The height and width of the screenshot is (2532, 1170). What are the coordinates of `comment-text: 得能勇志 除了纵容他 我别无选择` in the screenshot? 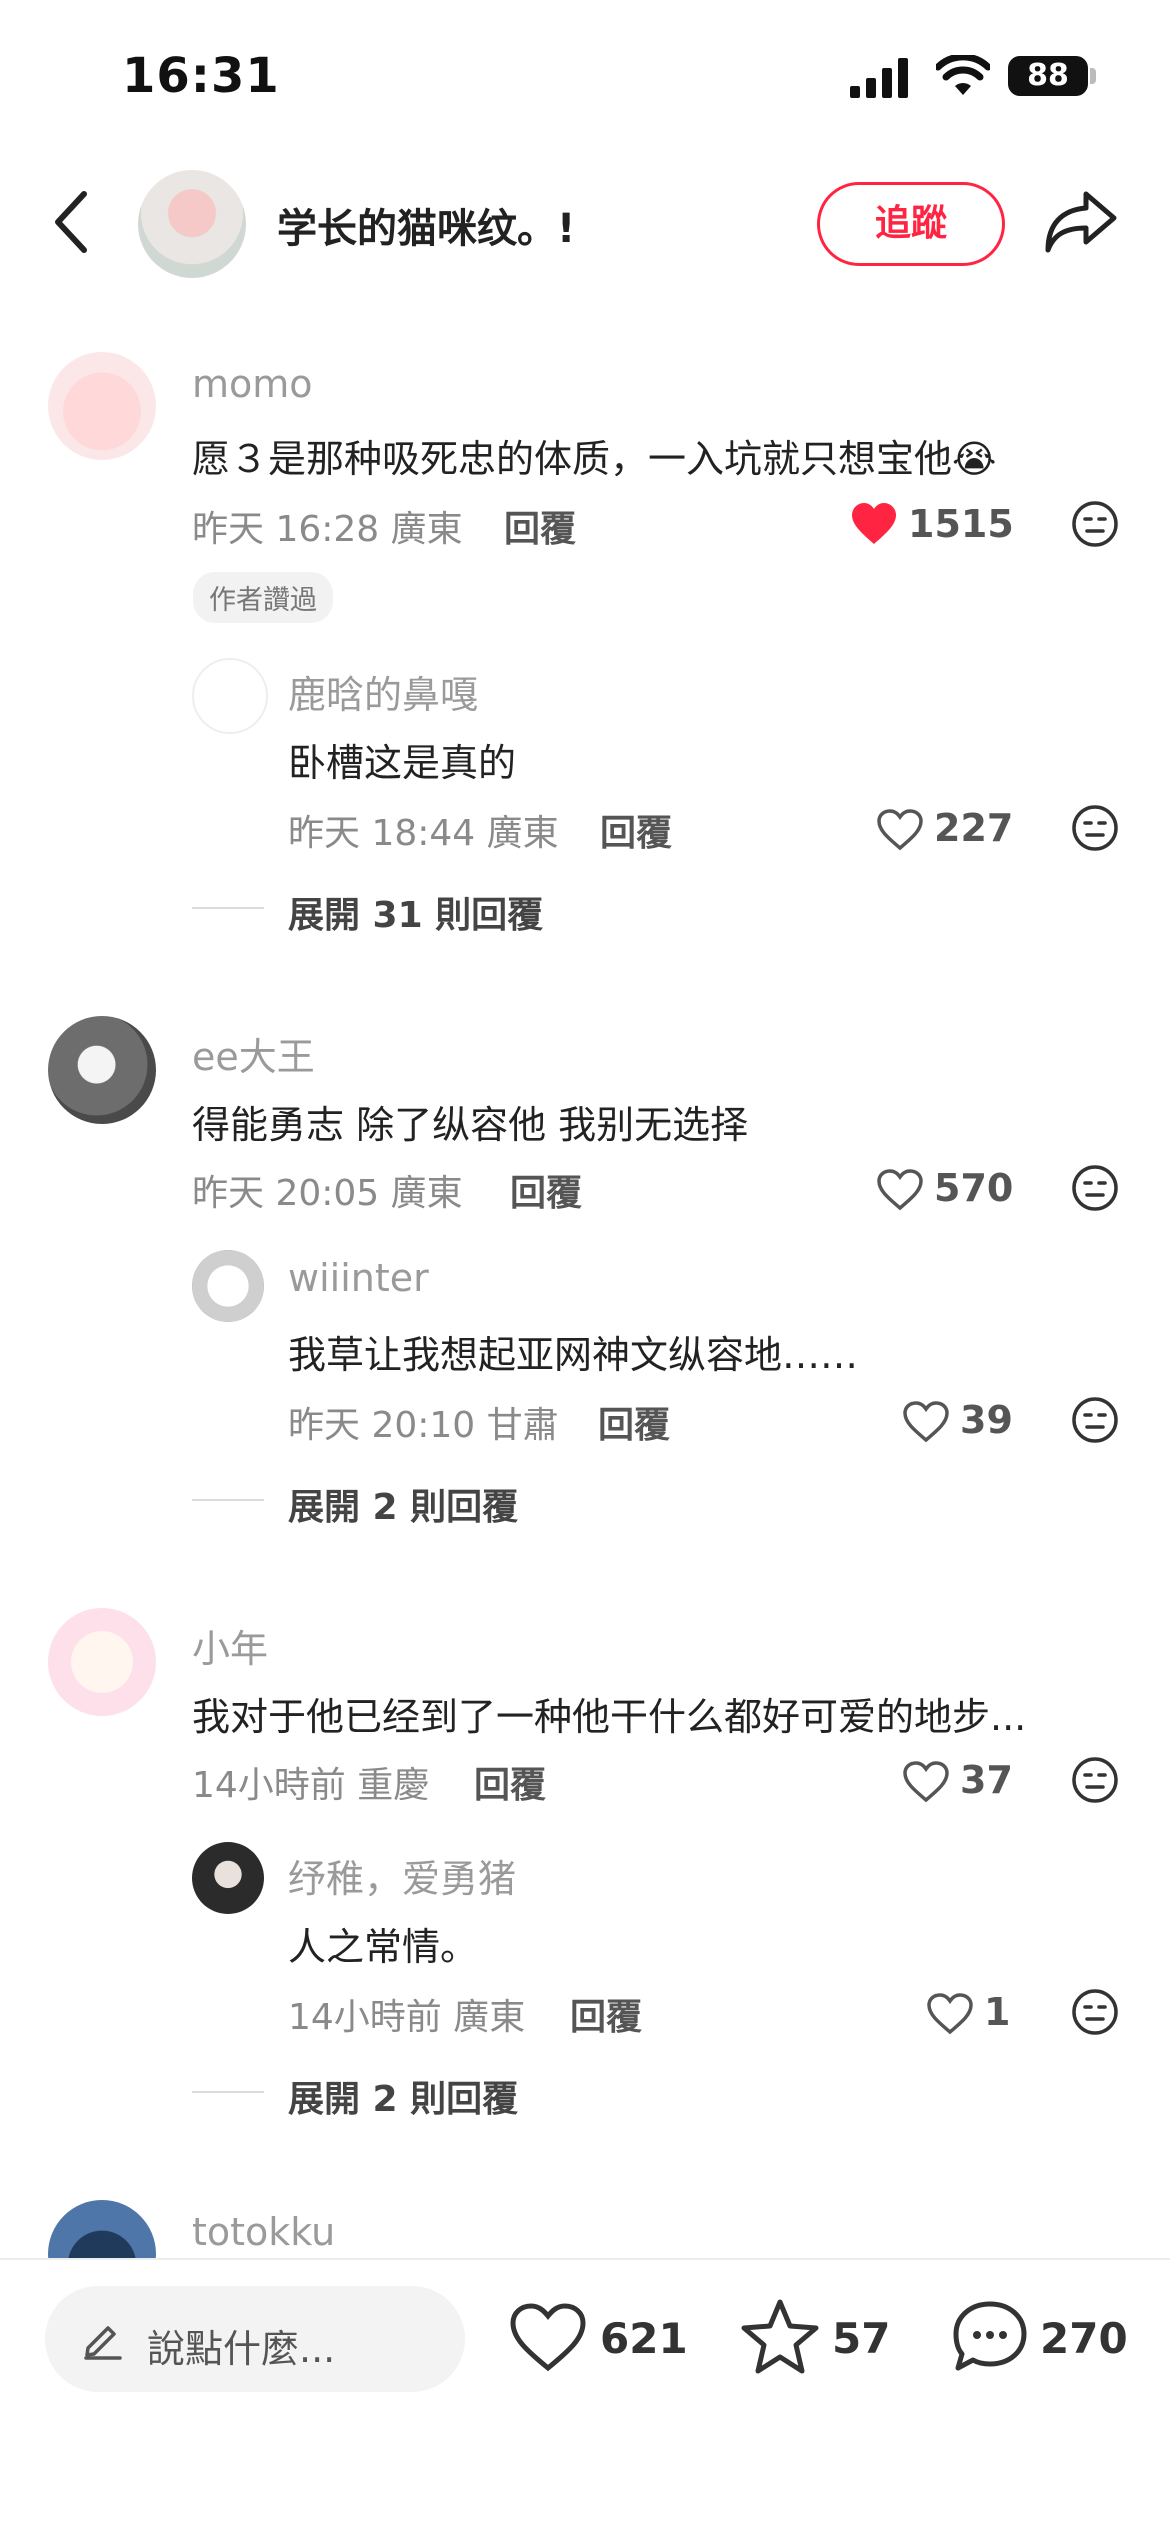 It's located at (470, 1125).